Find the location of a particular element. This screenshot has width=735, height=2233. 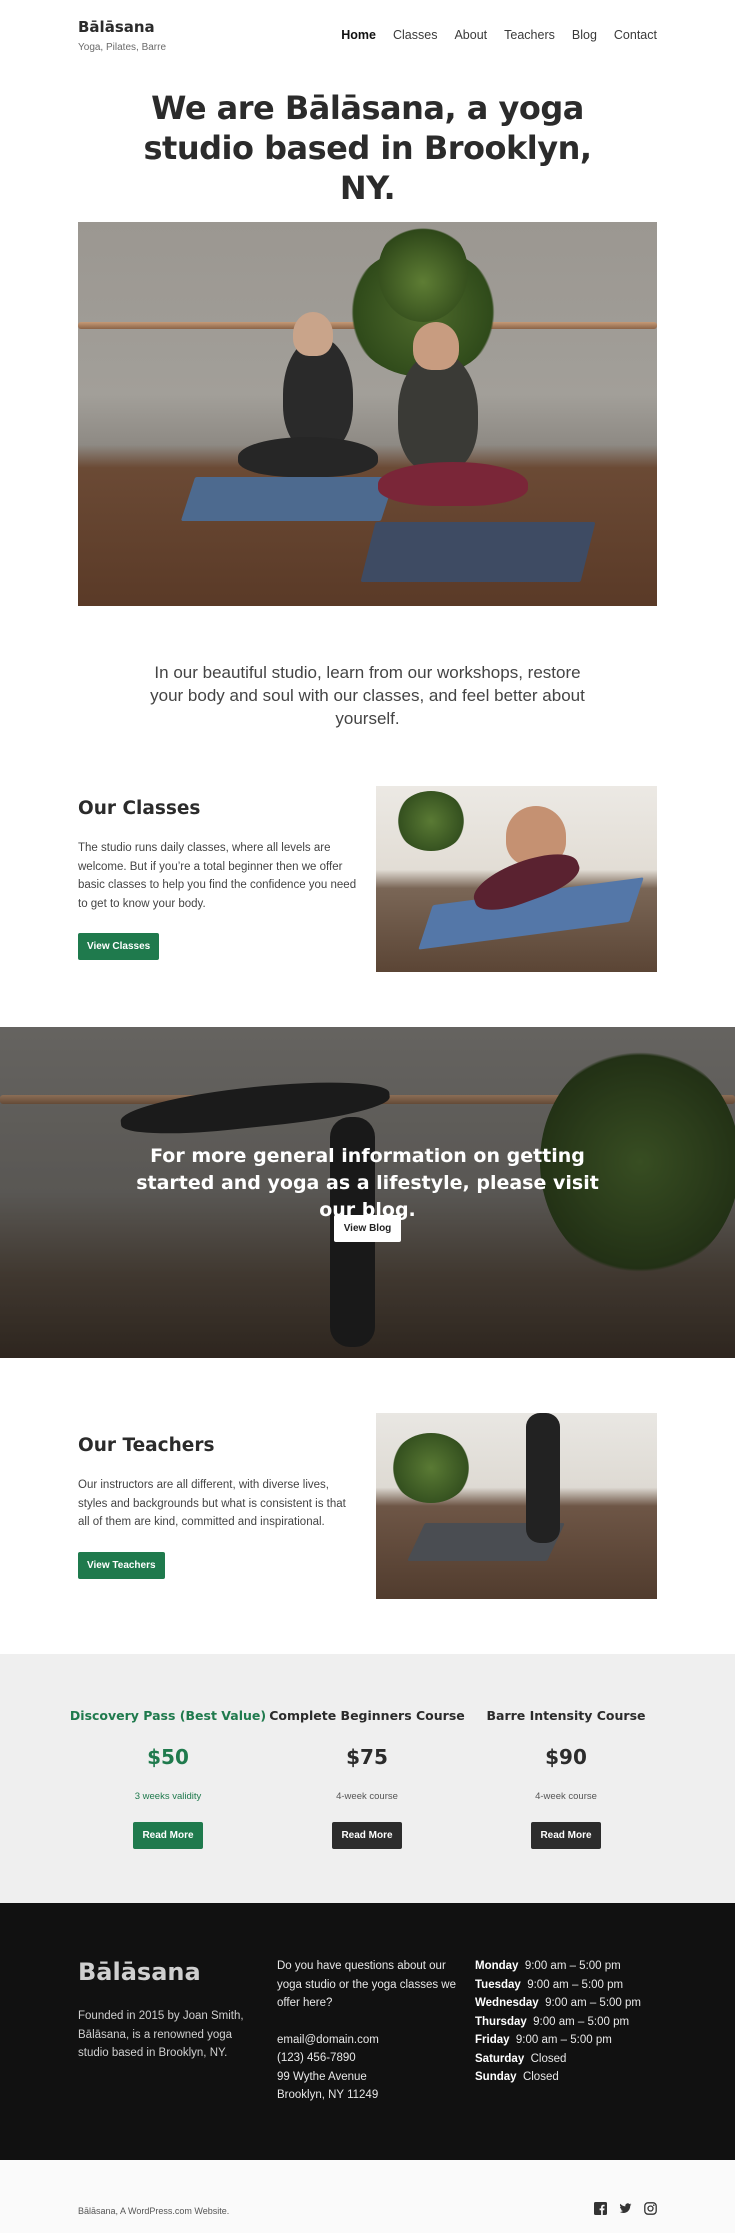

footer-address-line2: Brooklyn, NY 11249 is located at coordinates (328, 2095).